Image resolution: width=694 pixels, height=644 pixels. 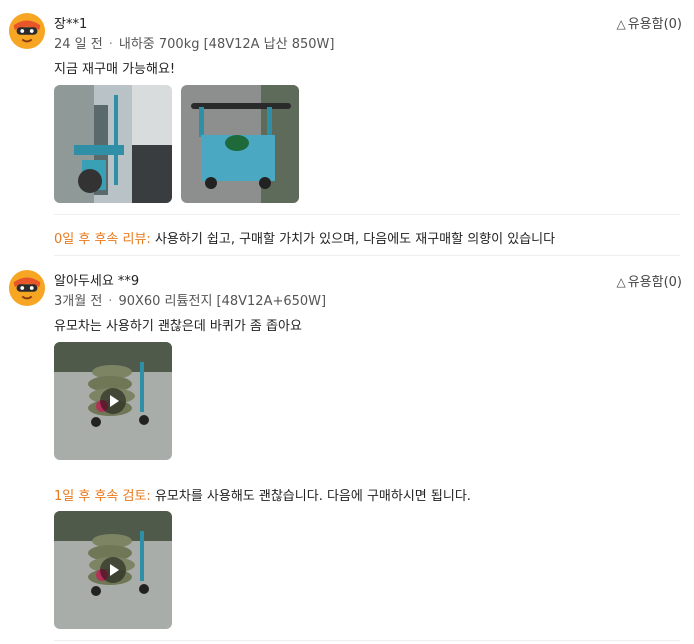 What do you see at coordinates (102, 239) in the screenshot?
I see `followup-tag: 0일 후 후속 리뷰:` at bounding box center [102, 239].